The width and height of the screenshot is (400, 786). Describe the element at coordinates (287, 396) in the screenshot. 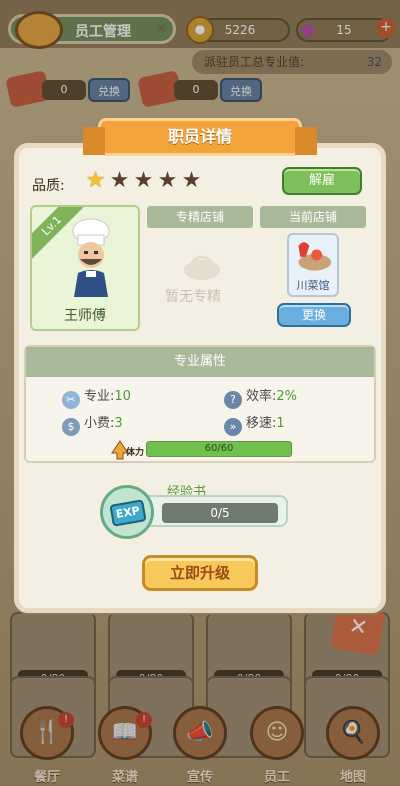

I see `attr-value: 2%` at that location.